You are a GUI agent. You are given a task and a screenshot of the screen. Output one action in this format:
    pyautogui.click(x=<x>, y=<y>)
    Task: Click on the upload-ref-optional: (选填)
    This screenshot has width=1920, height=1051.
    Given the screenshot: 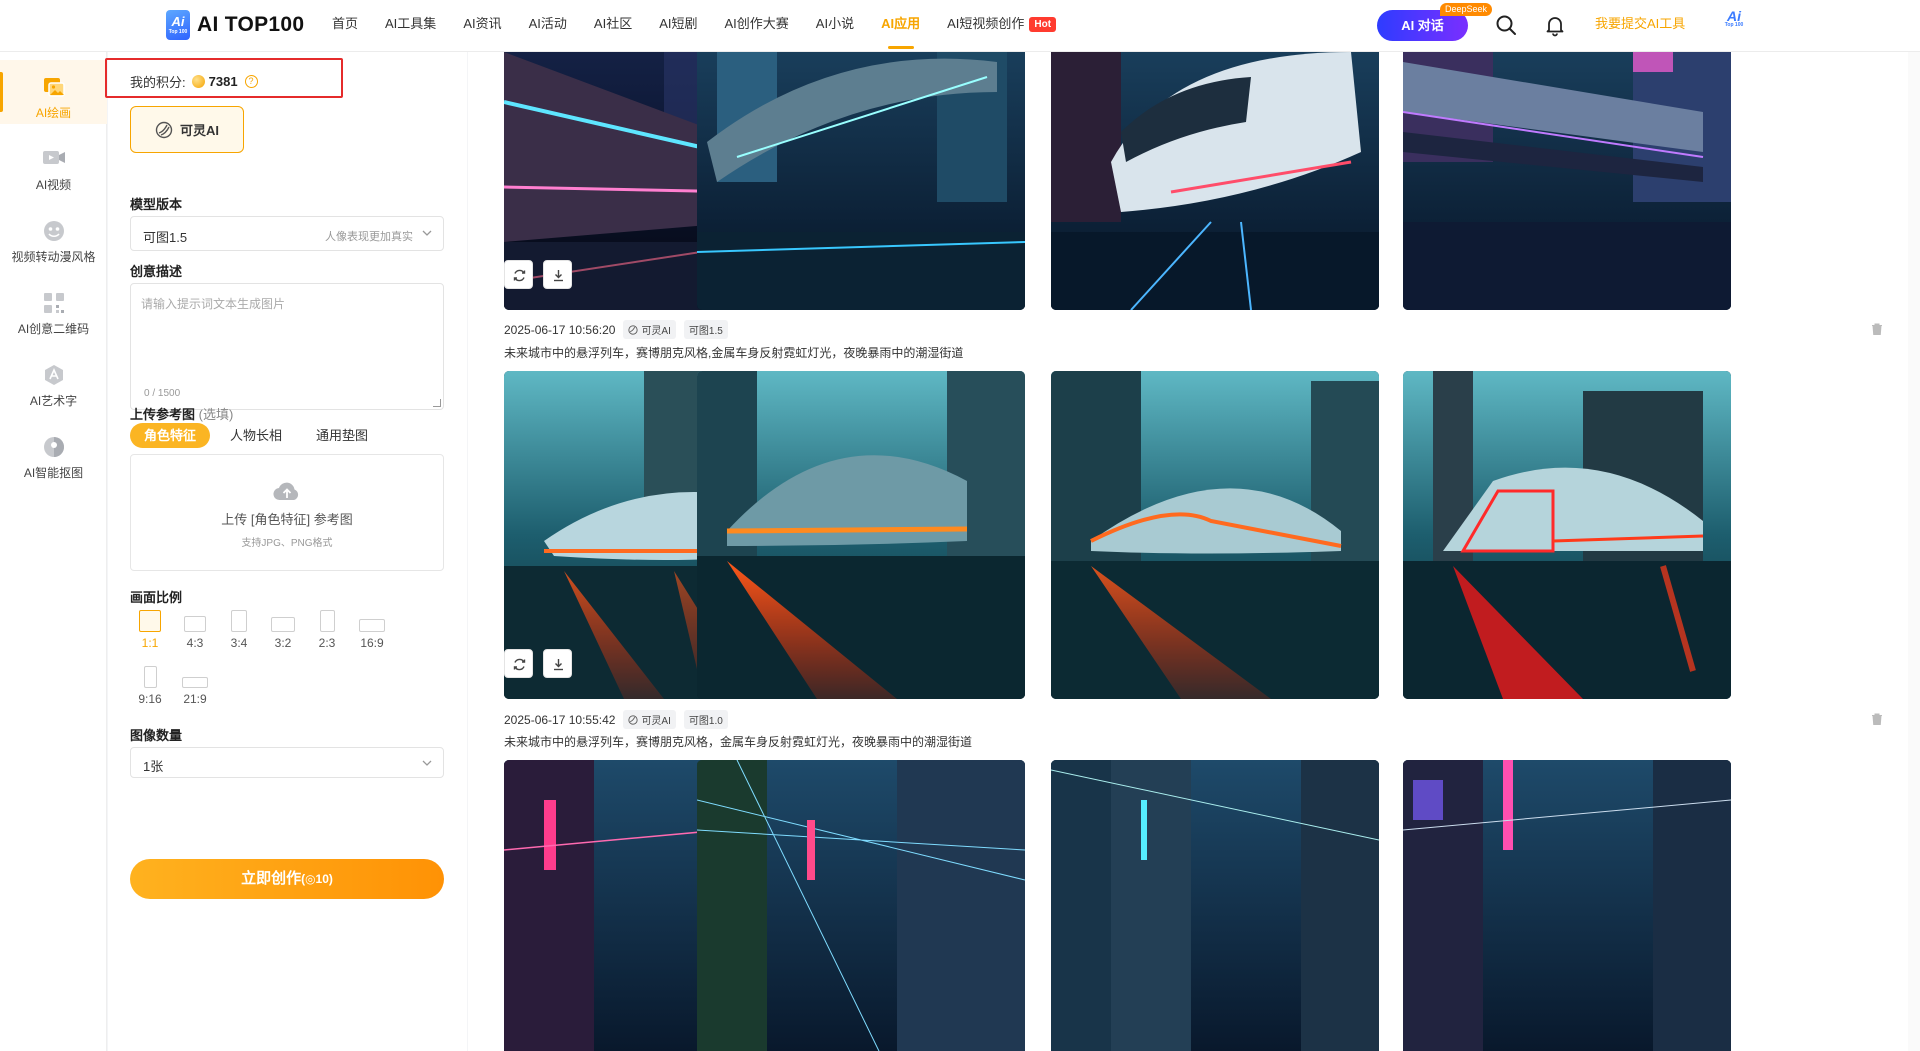 What is the action you would take?
    pyautogui.click(x=216, y=414)
    